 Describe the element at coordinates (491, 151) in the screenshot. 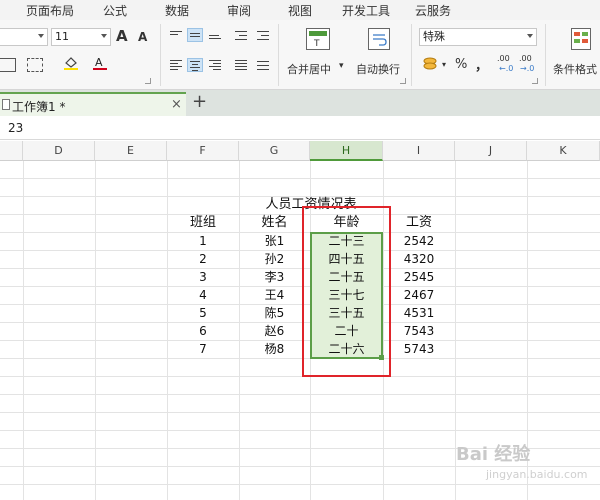

I see `column-header-j: J` at that location.